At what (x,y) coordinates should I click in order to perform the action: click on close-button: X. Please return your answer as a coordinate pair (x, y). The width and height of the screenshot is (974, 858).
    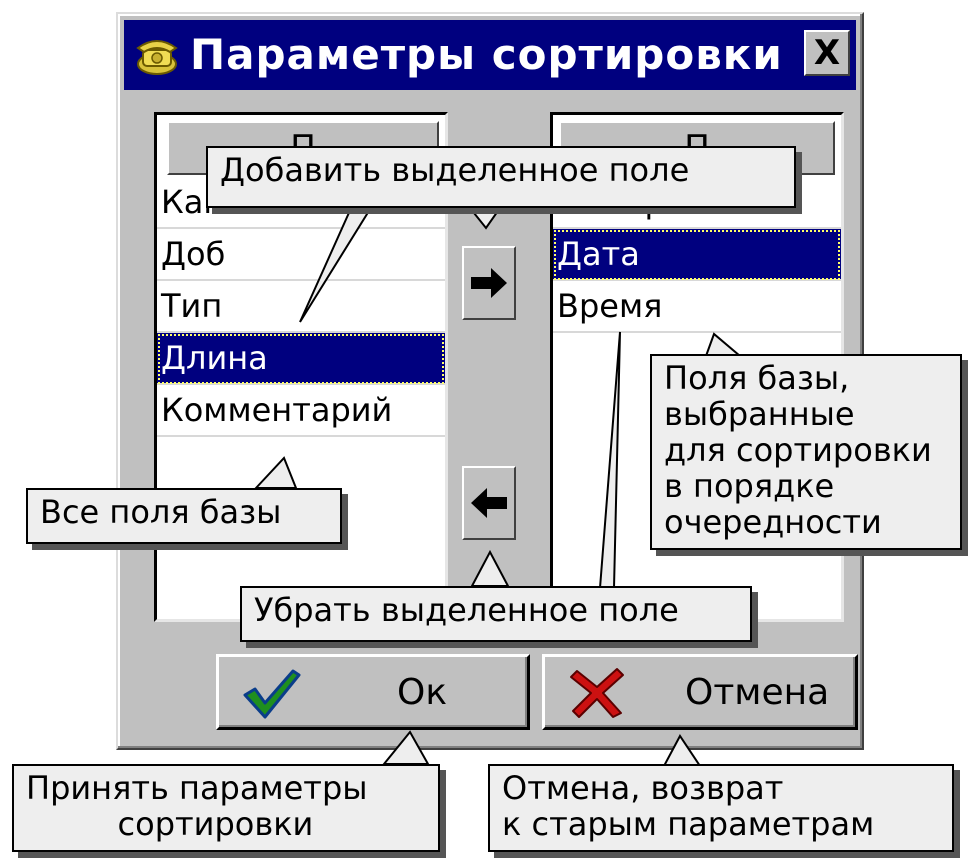
    Looking at the image, I should click on (827, 53).